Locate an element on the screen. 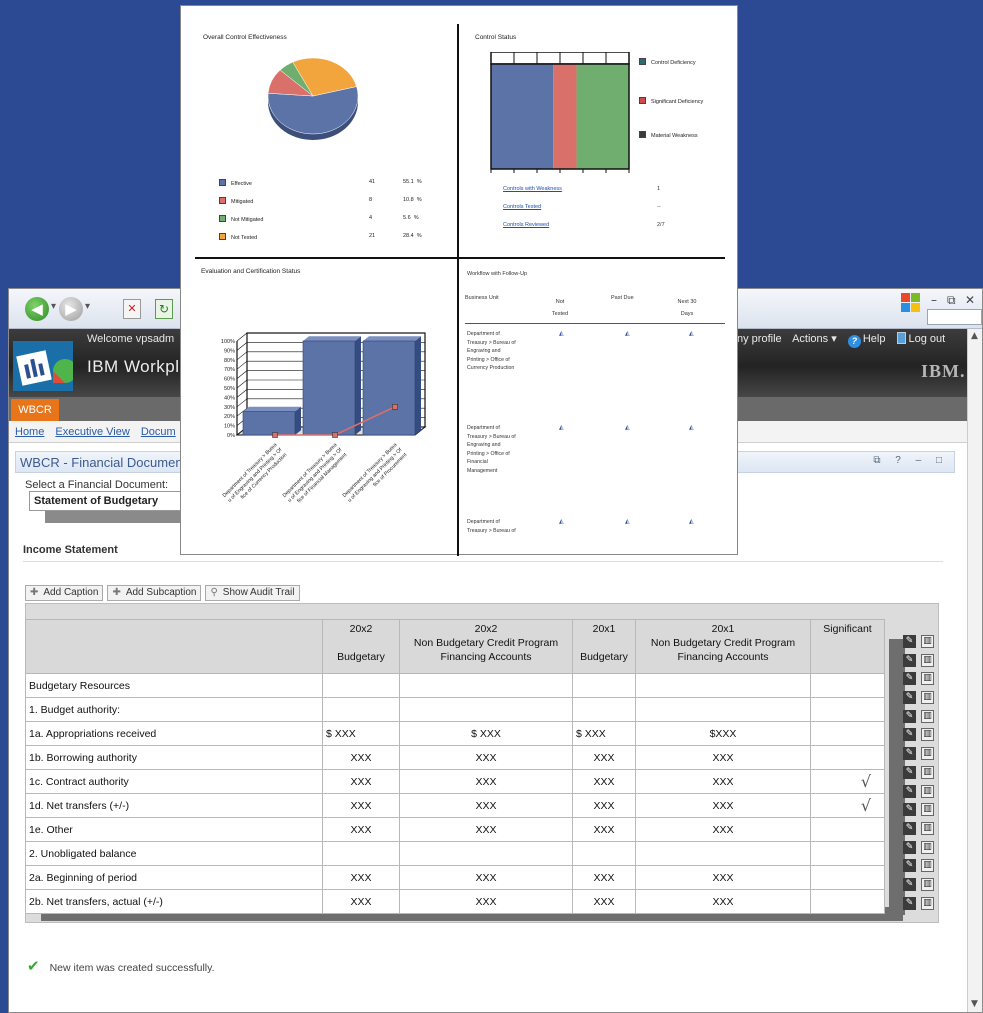  vertical-scrollbar: ▲ ▼ is located at coordinates (974, 670).